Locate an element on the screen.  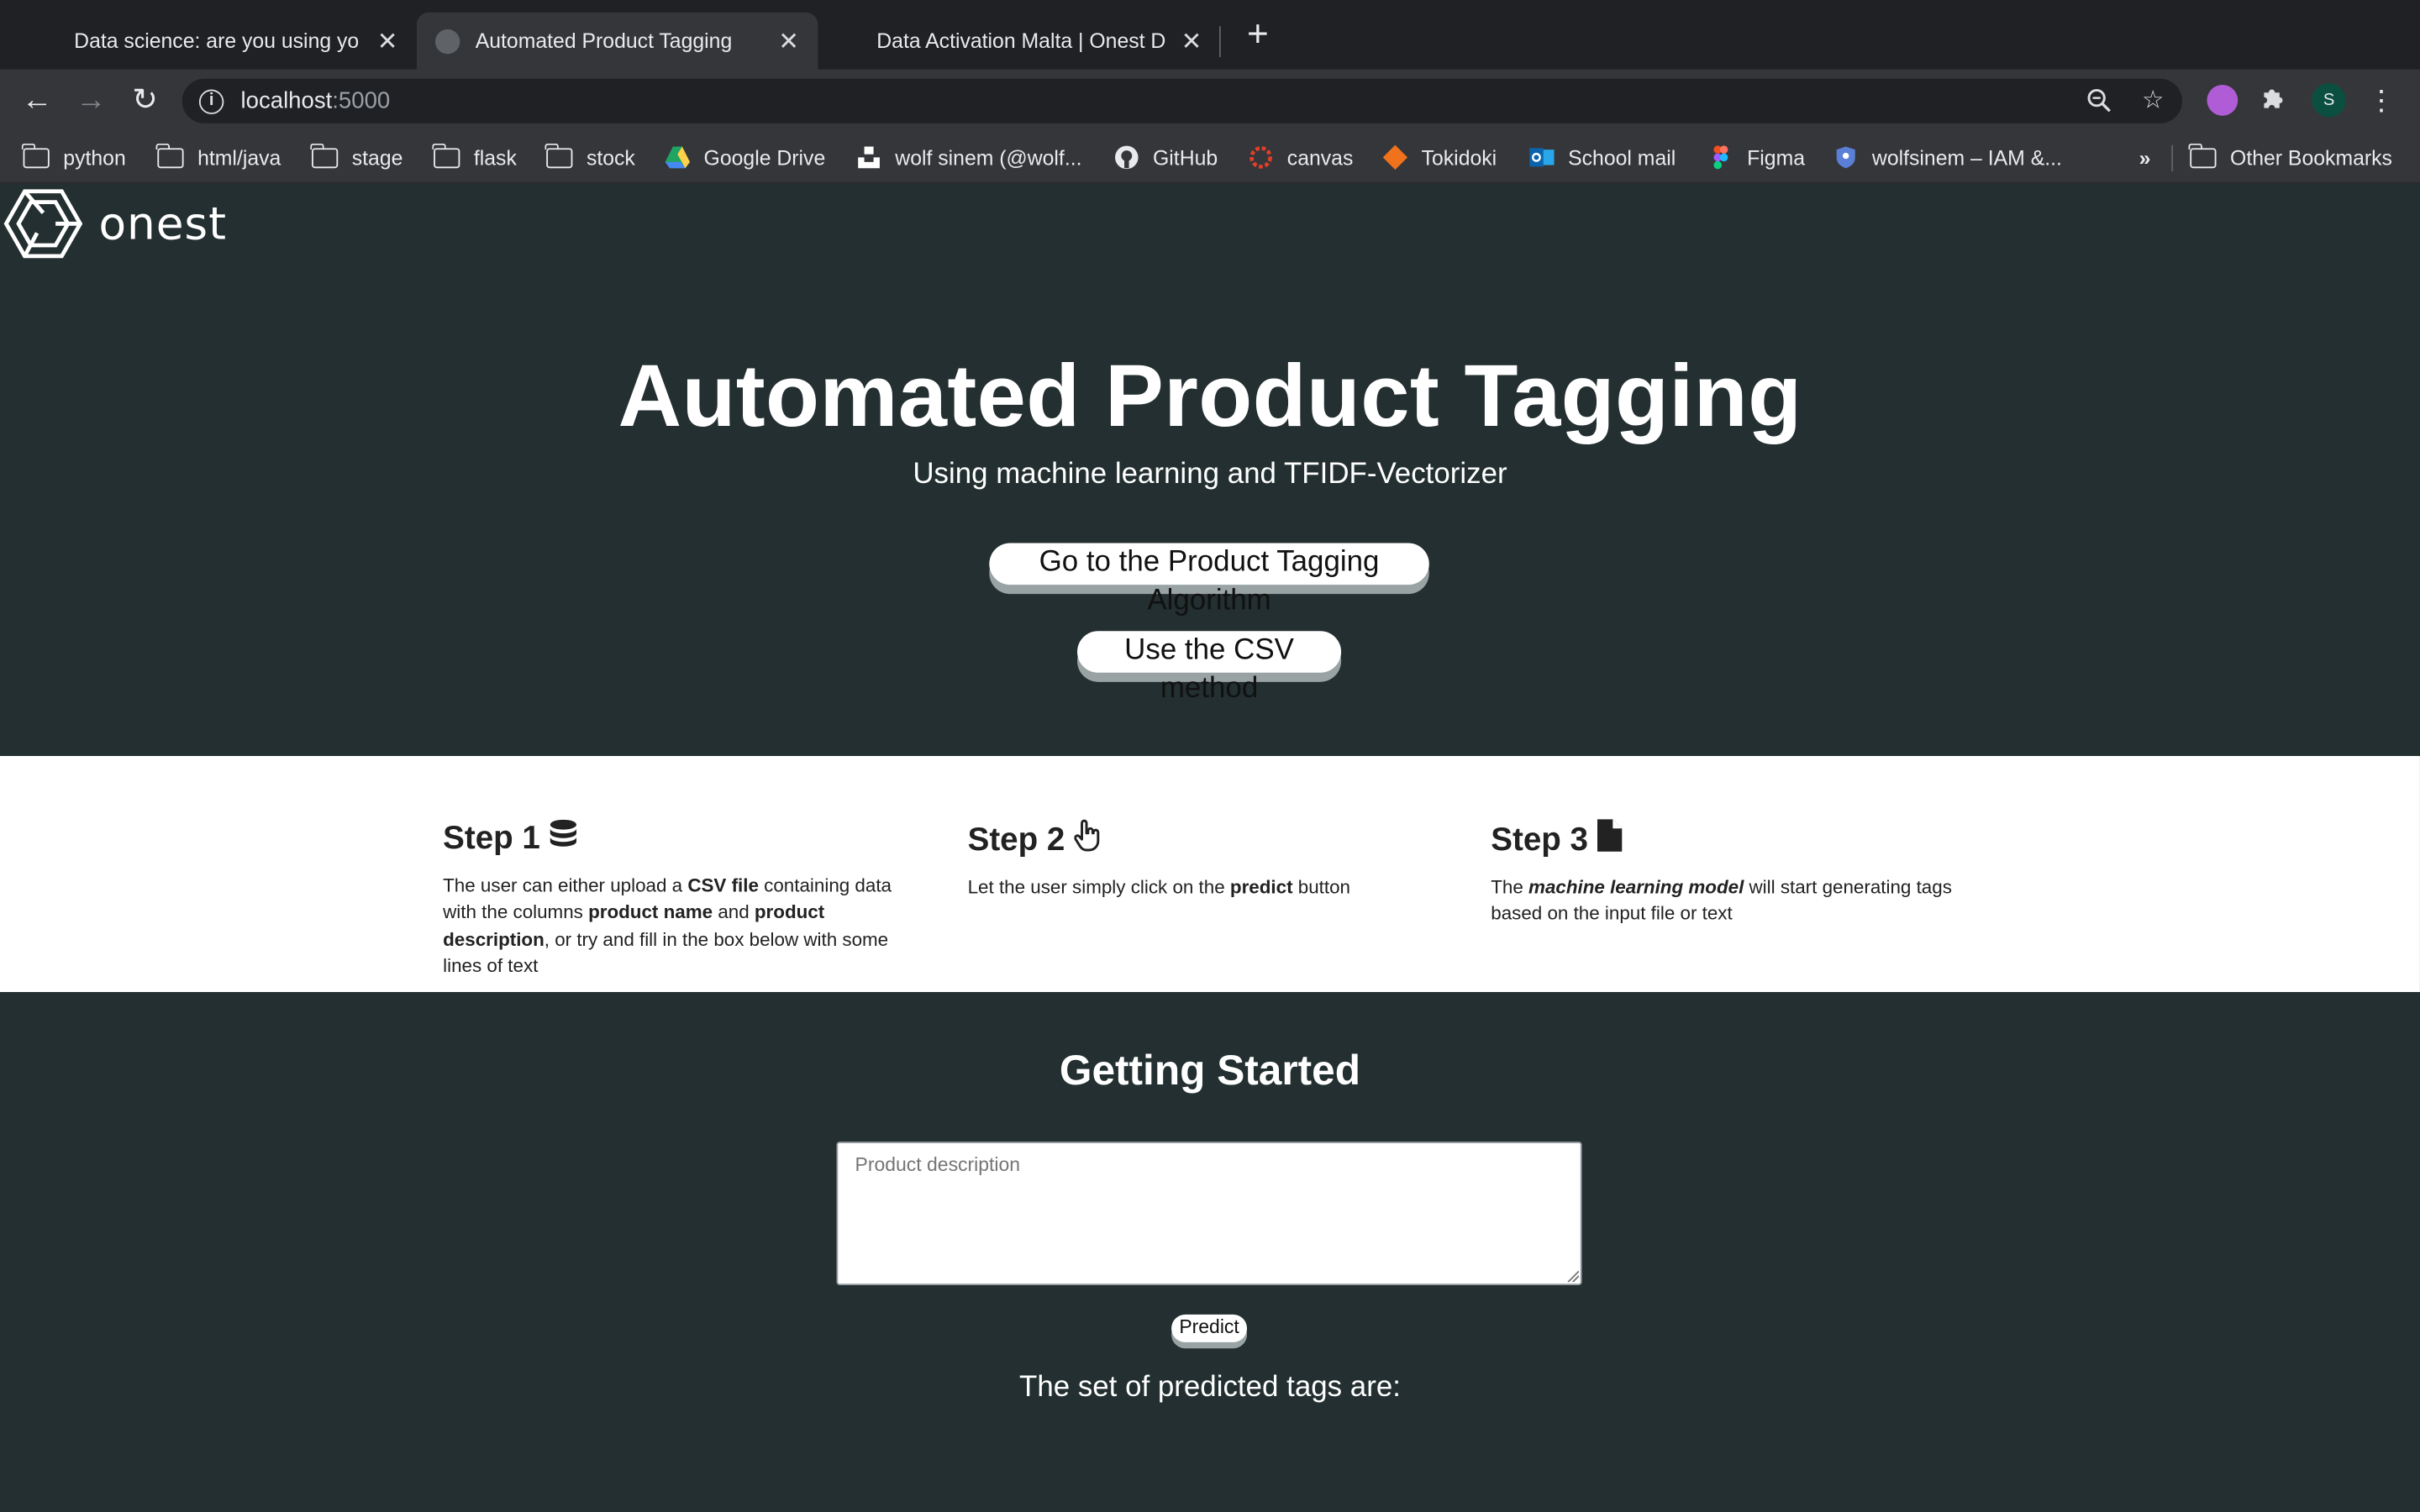
url-text: localhost:5000 is located at coordinates (315, 100).